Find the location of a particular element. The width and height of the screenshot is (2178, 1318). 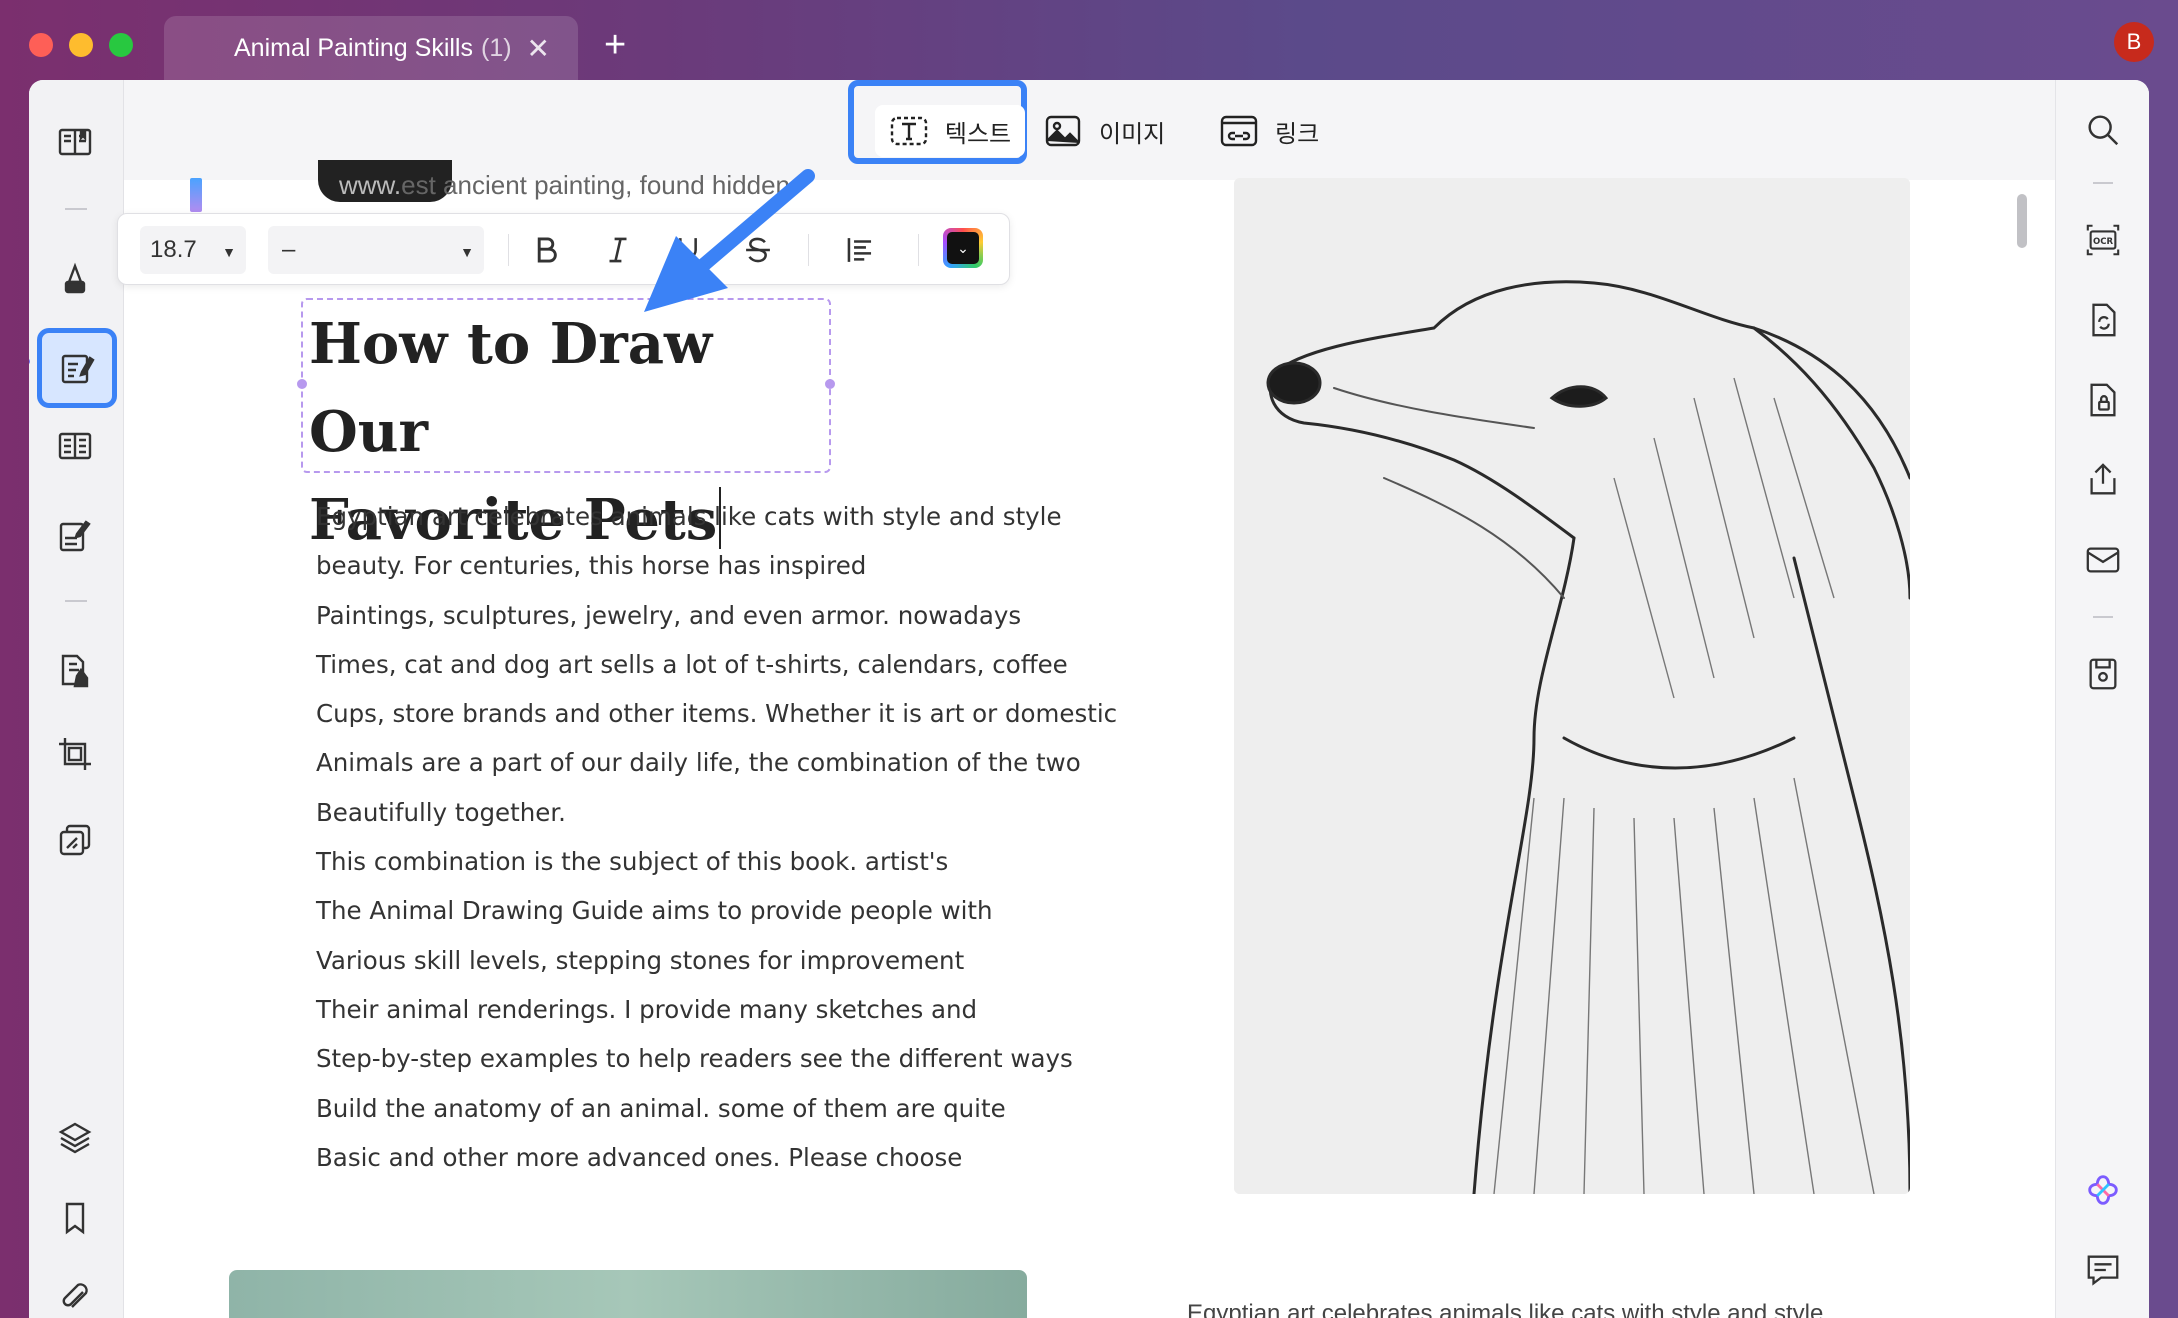

italic-icon is located at coordinates (618, 250).